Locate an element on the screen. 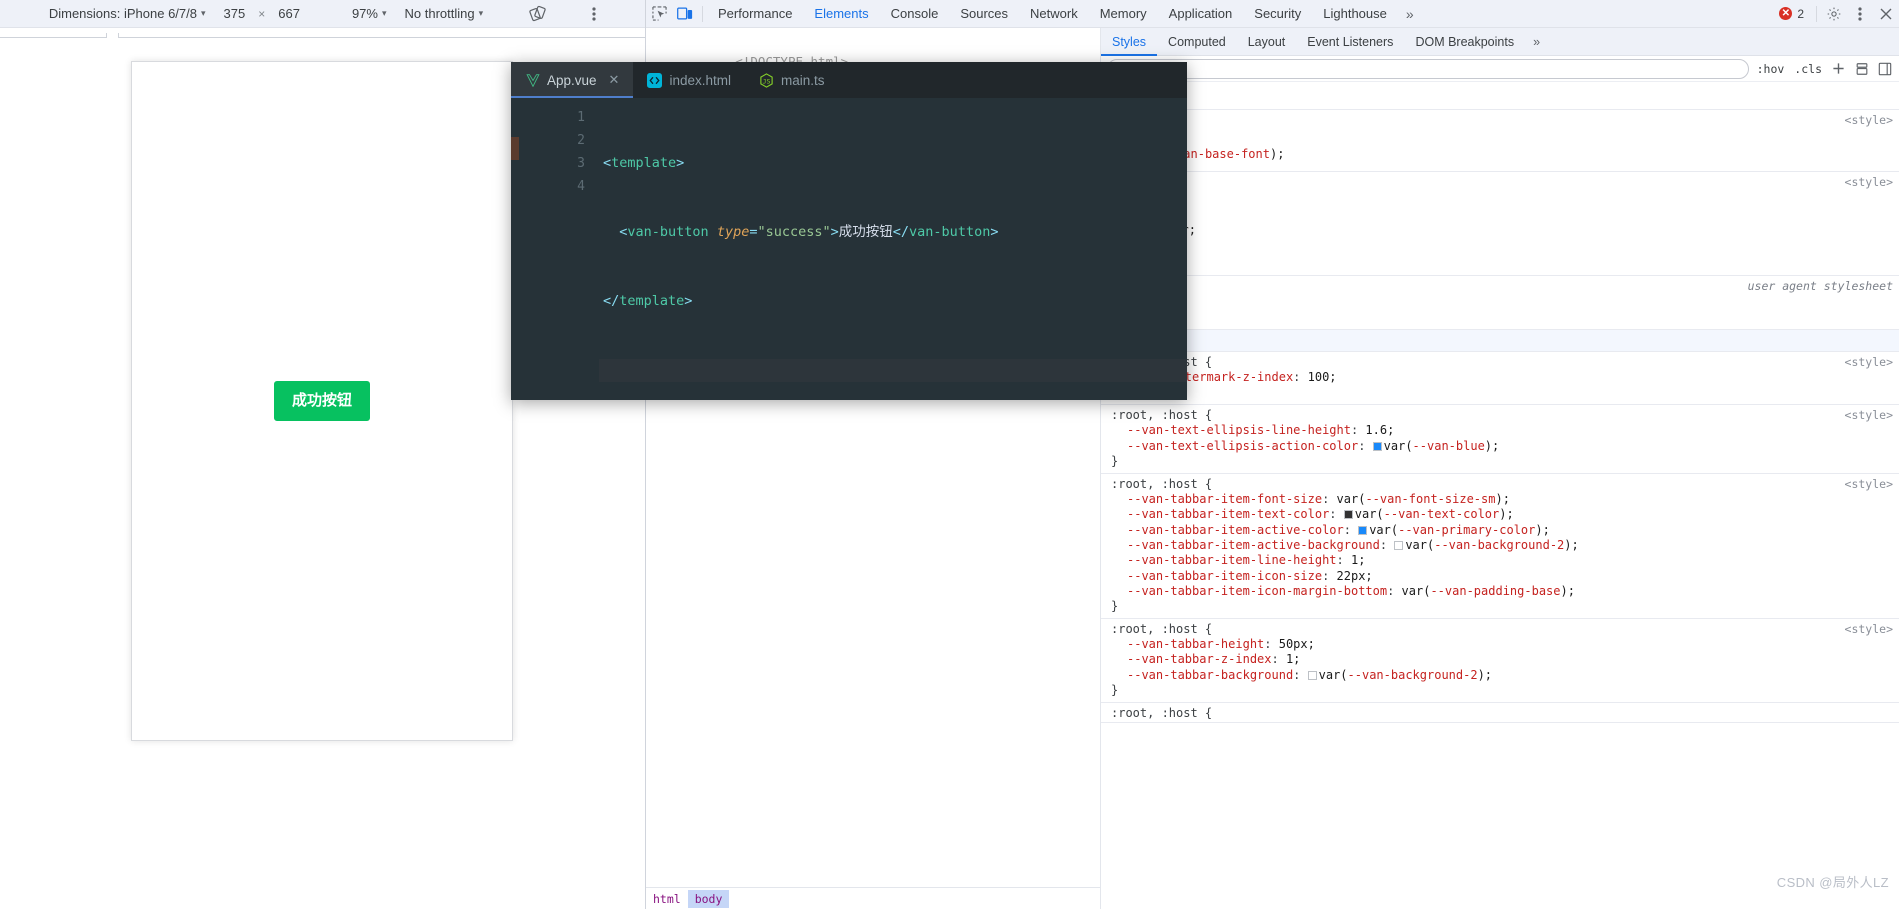  css-value-watermark-z-index: 100; is located at coordinates (1322, 377).